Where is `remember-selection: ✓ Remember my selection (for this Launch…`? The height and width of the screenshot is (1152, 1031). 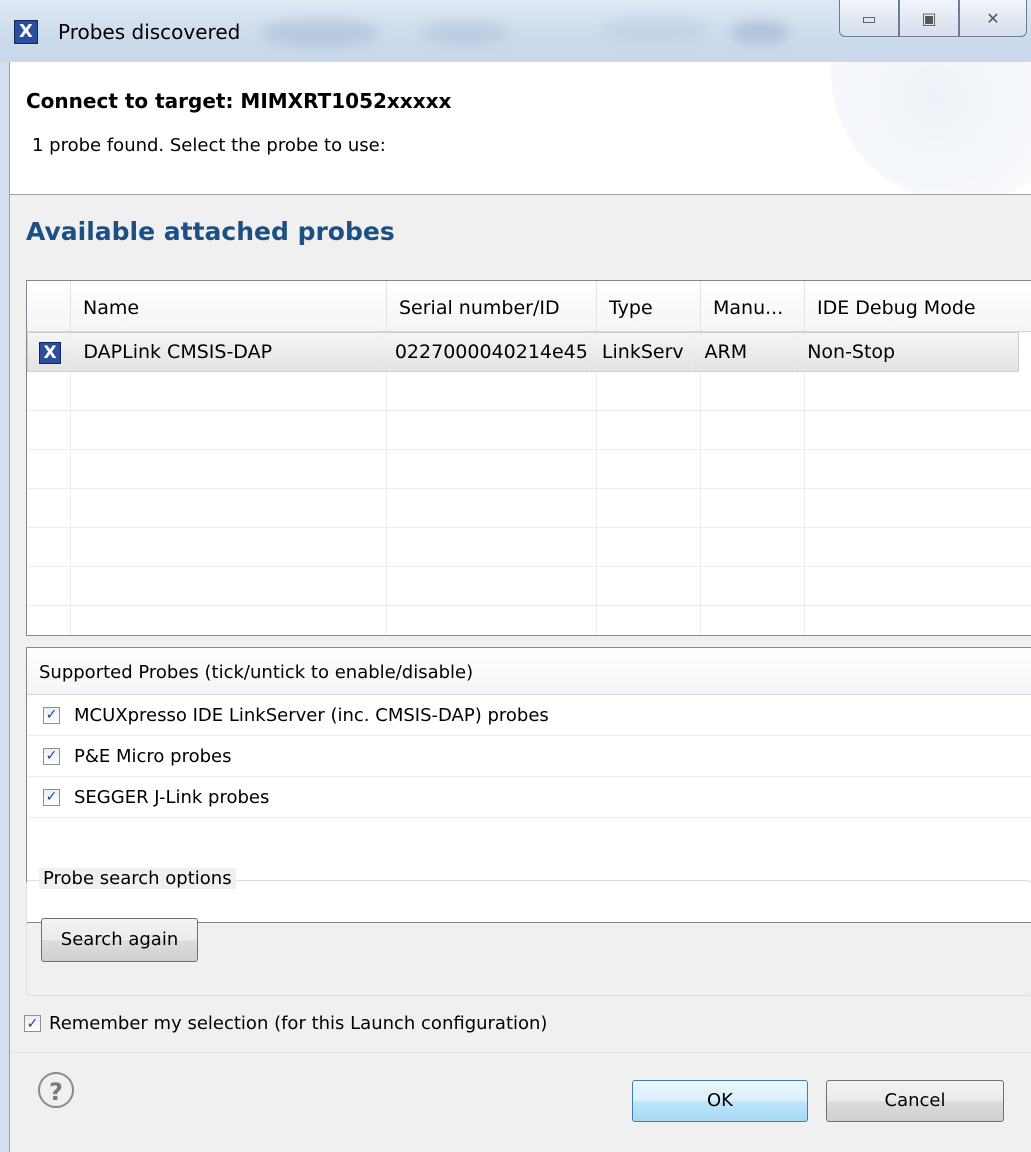 remember-selection: ✓ Remember my selection (for this Launch… is located at coordinates (285, 1023).